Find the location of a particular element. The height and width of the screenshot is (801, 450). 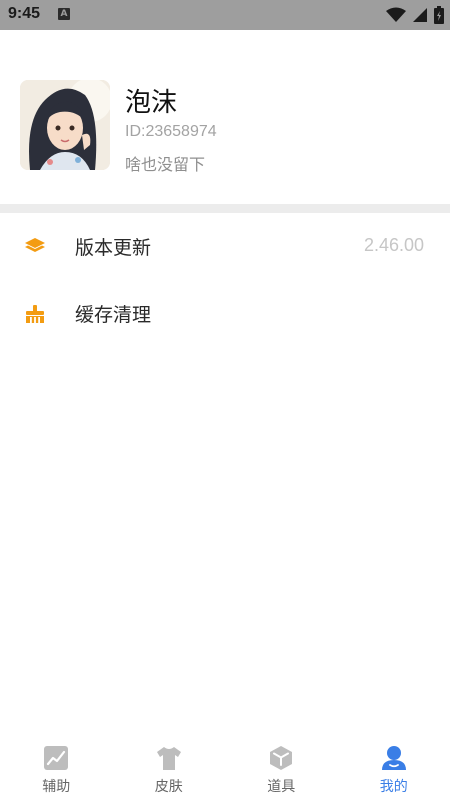

avatar-image is located at coordinates (65, 125).